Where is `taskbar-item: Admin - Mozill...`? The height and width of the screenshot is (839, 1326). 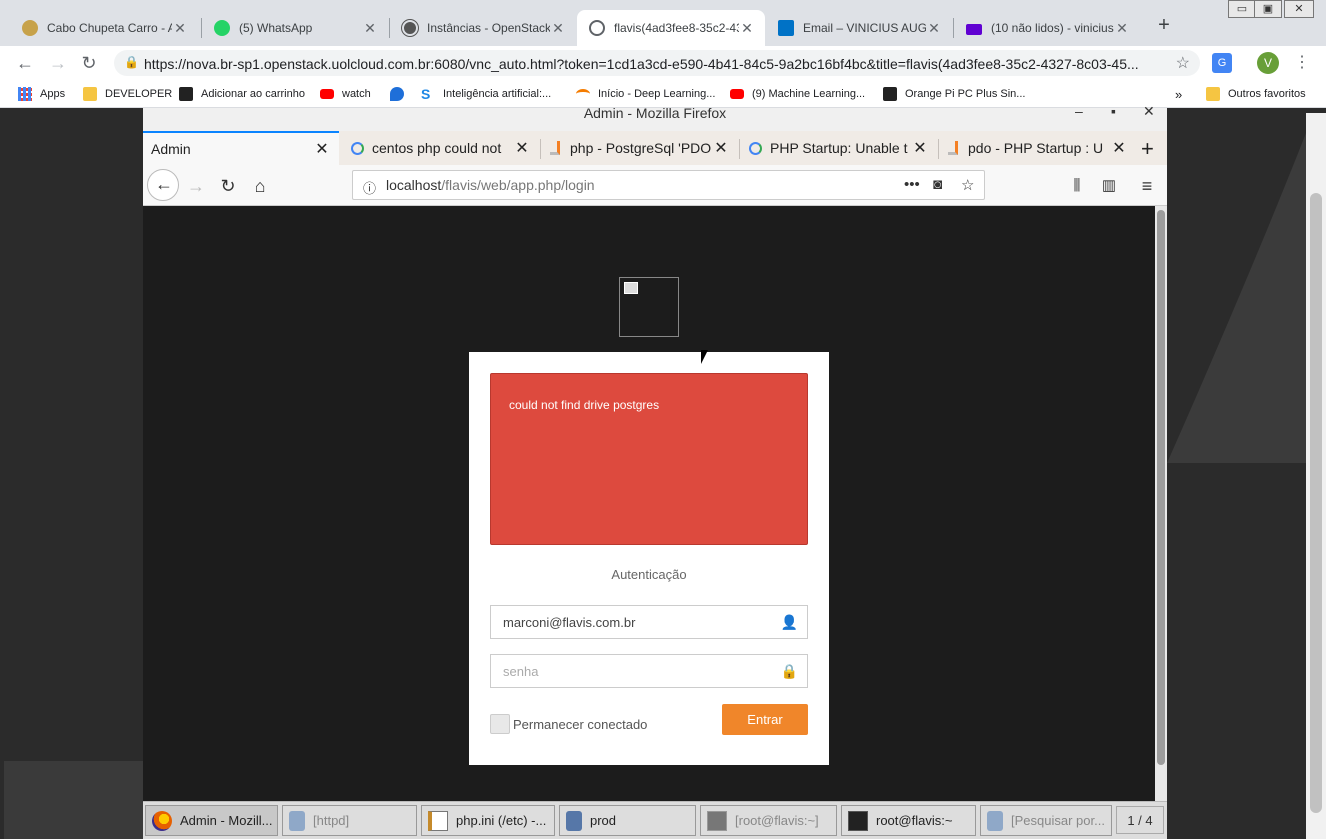
taskbar-item: Admin - Mozill... is located at coordinates (211, 820).